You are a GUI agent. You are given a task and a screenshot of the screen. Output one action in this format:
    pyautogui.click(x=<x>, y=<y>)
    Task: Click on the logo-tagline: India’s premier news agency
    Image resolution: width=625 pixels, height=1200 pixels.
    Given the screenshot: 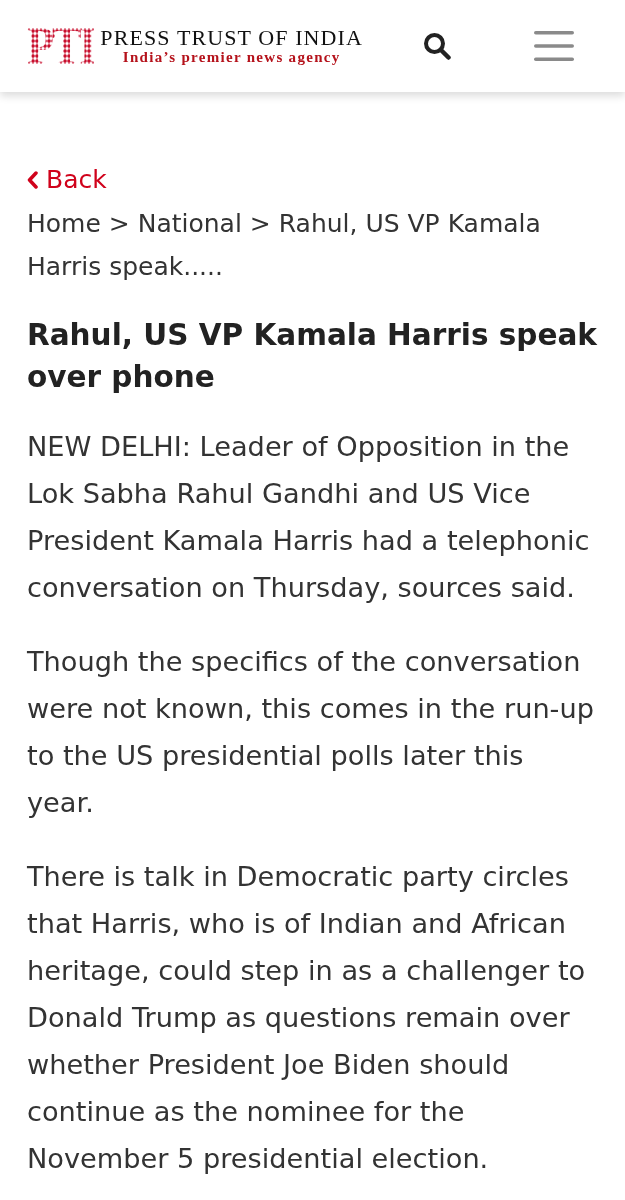 What is the action you would take?
    pyautogui.click(x=231, y=57)
    